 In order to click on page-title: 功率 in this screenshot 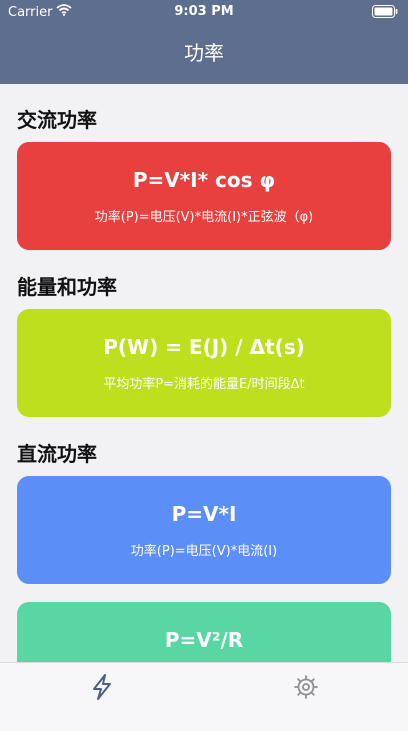, I will do `click(204, 53)`.